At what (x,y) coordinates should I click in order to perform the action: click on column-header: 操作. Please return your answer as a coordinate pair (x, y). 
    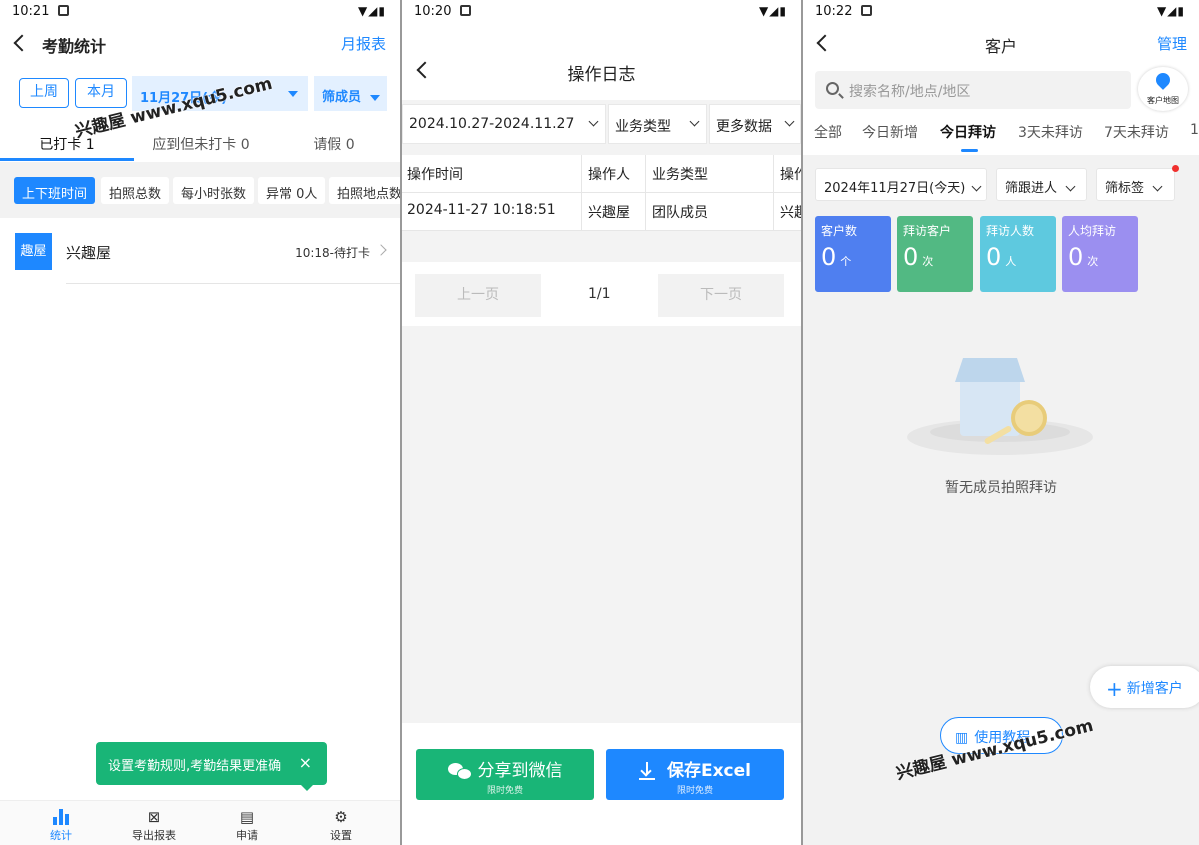
    Looking at the image, I should click on (790, 175).